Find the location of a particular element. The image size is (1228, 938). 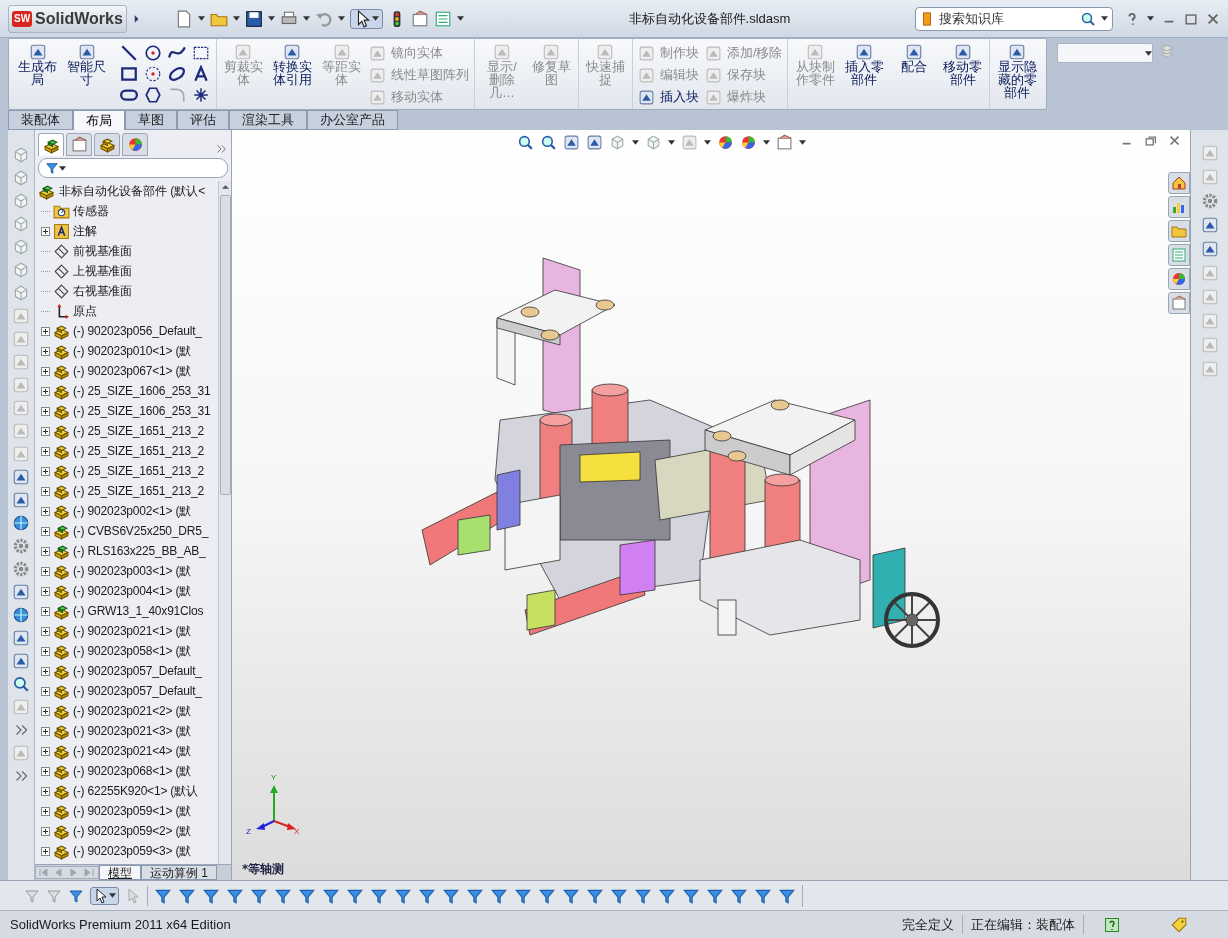

tree-item: 非标自动化设备部件 (默认< is located at coordinates (132, 191).